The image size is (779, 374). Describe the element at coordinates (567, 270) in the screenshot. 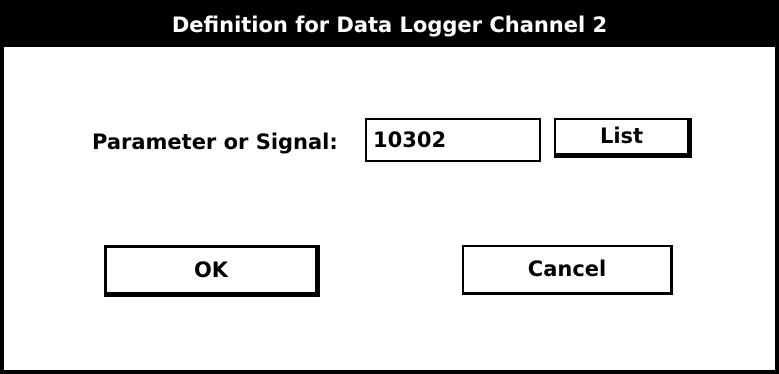

I see `cancel-button: Cancel` at that location.